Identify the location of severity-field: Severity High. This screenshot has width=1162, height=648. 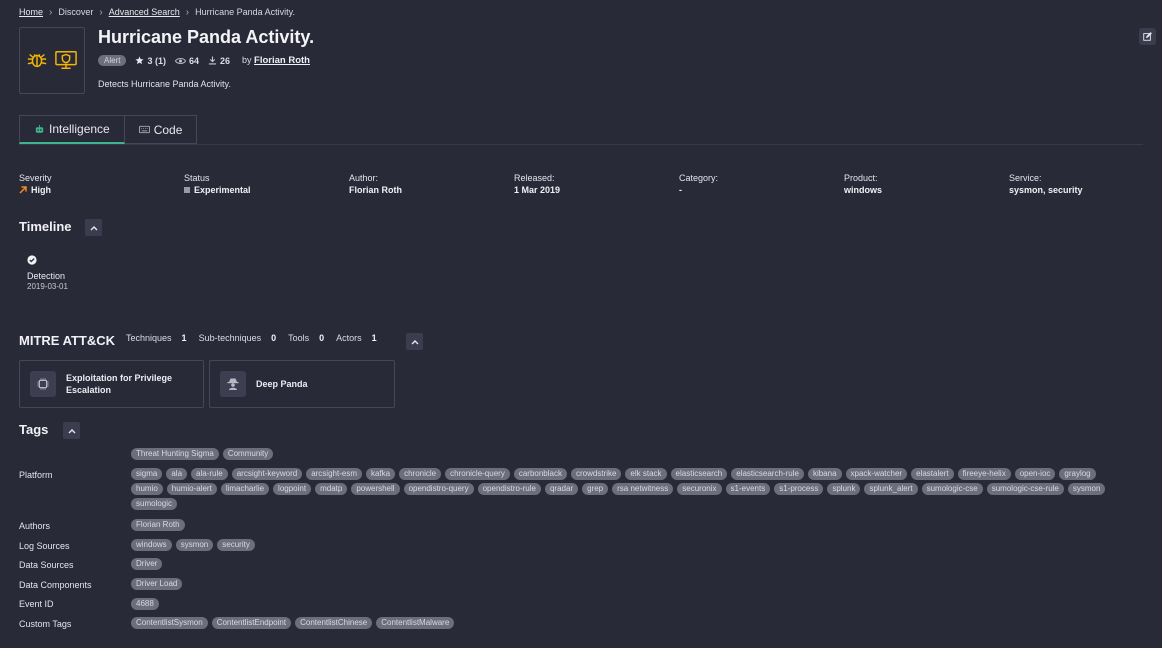
(35, 184).